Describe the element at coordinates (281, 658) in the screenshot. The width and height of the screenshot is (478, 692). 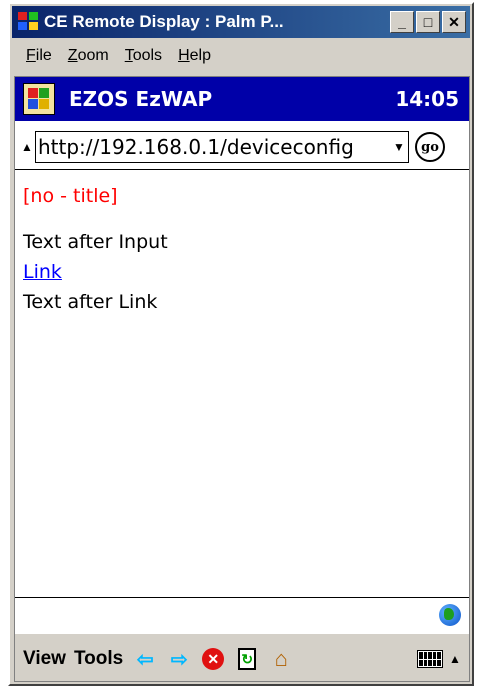
I see `home-icon: ⌂` at that location.